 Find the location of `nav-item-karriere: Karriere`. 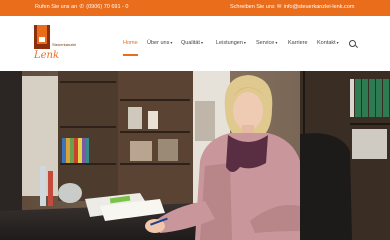

nav-item-karriere: Karriere is located at coordinates (298, 43).